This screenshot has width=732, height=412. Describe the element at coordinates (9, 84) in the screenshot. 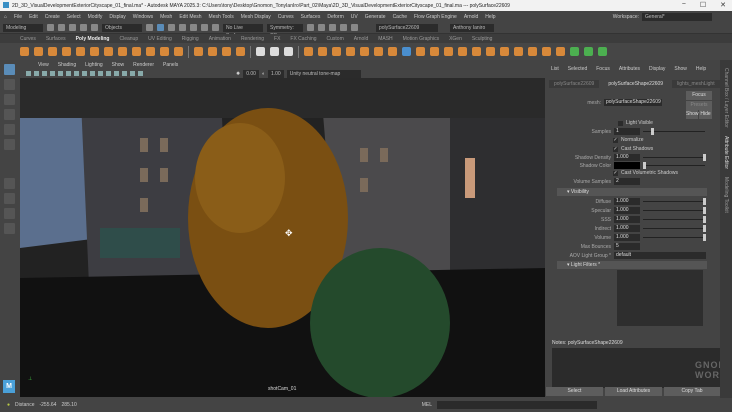

I see `lasso-tool-icon` at that location.